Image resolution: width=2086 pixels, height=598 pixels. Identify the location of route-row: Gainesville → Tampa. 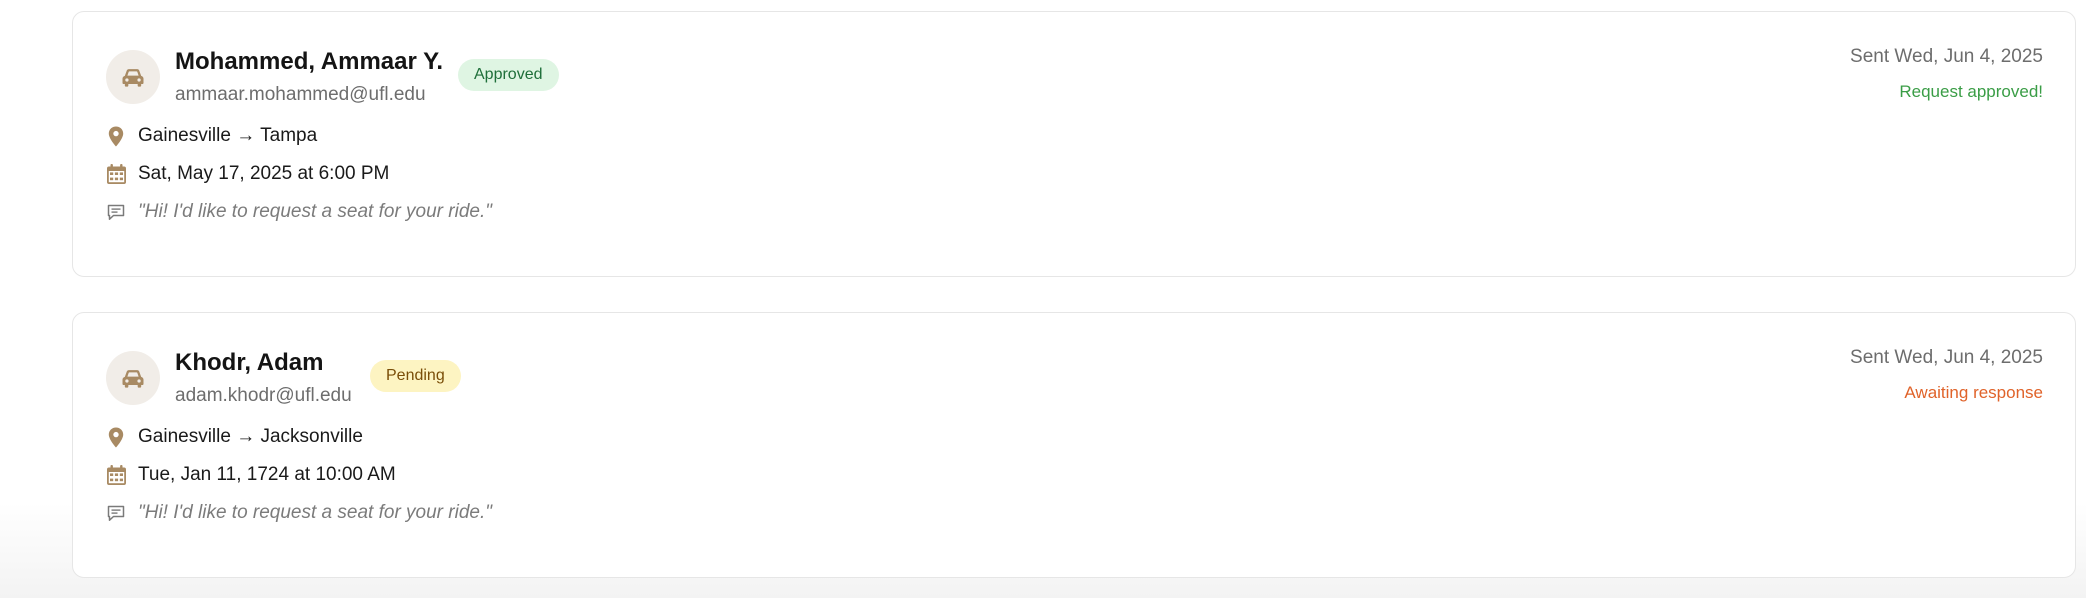
(211, 136).